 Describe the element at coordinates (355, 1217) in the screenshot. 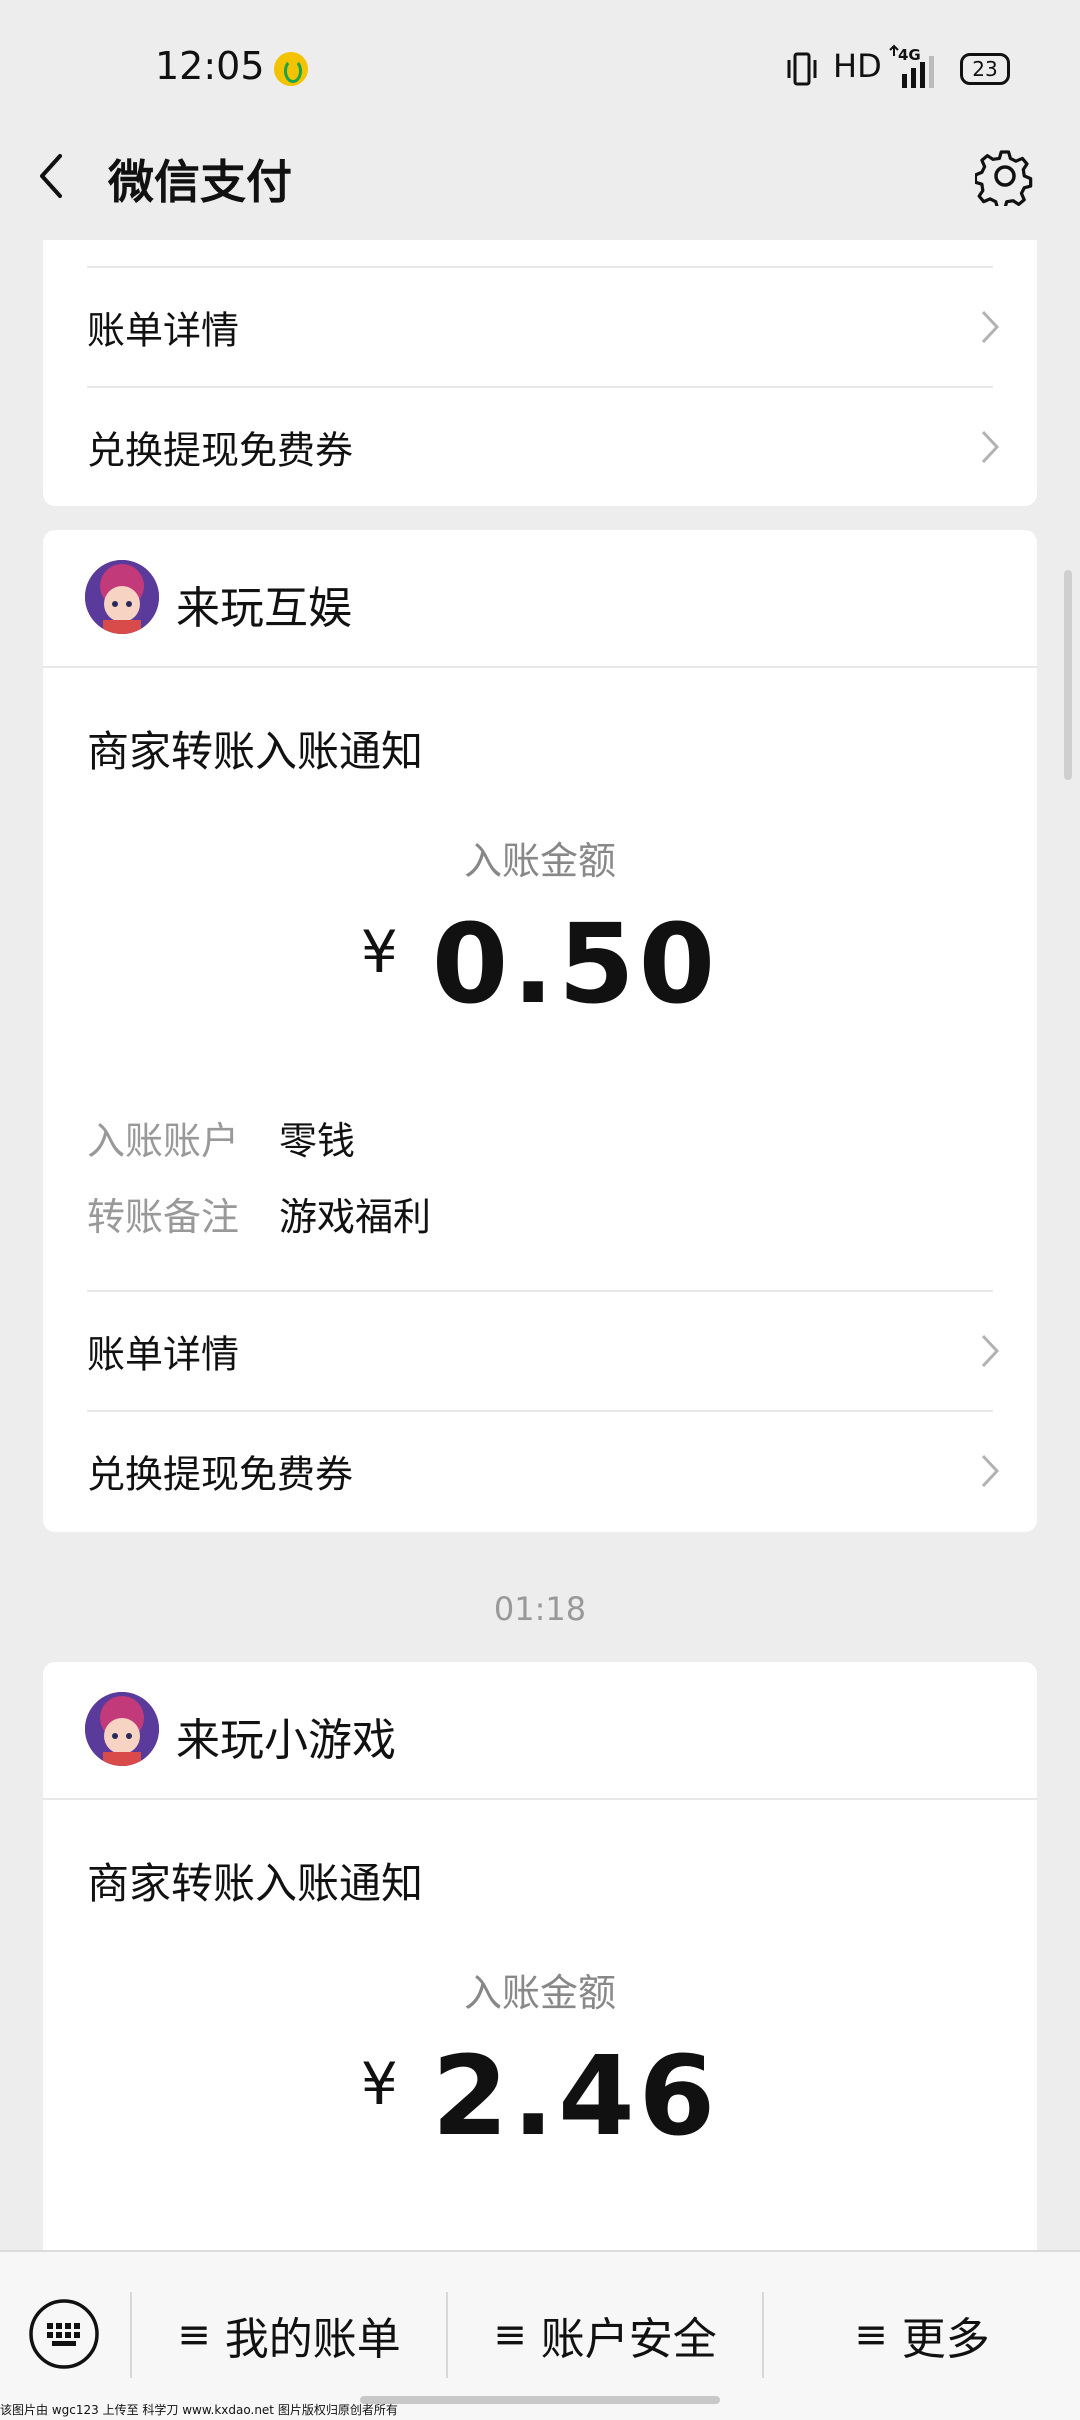

I see `detail-value: 游戏福利` at that location.